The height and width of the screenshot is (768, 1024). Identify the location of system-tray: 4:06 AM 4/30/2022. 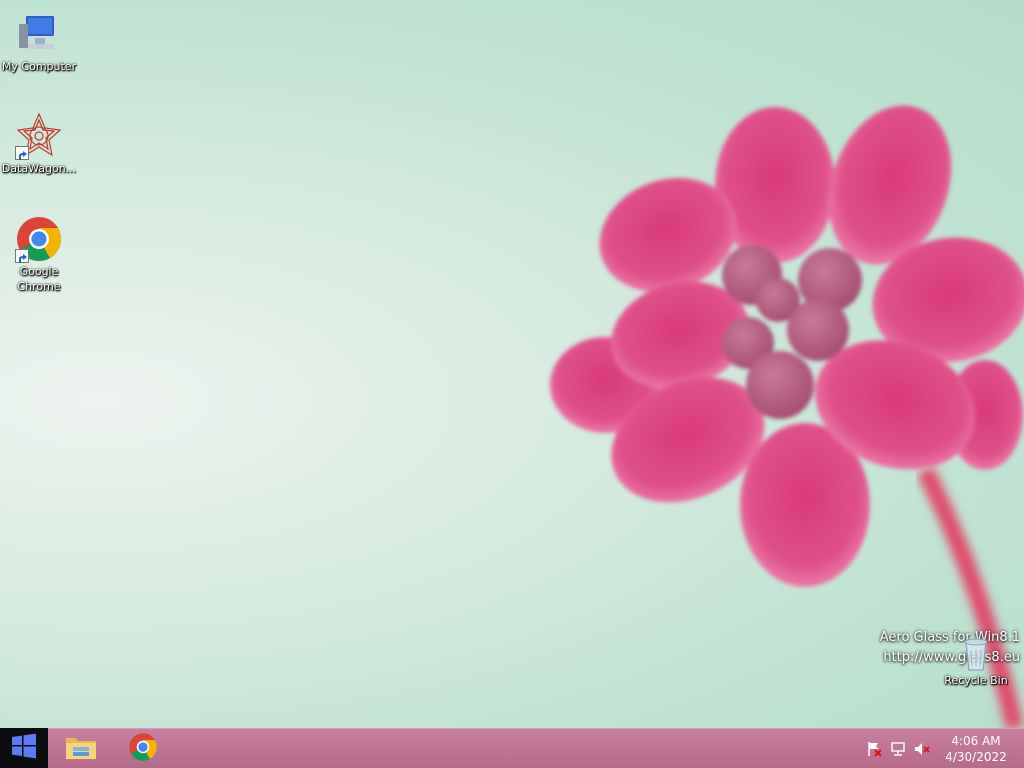
(943, 748).